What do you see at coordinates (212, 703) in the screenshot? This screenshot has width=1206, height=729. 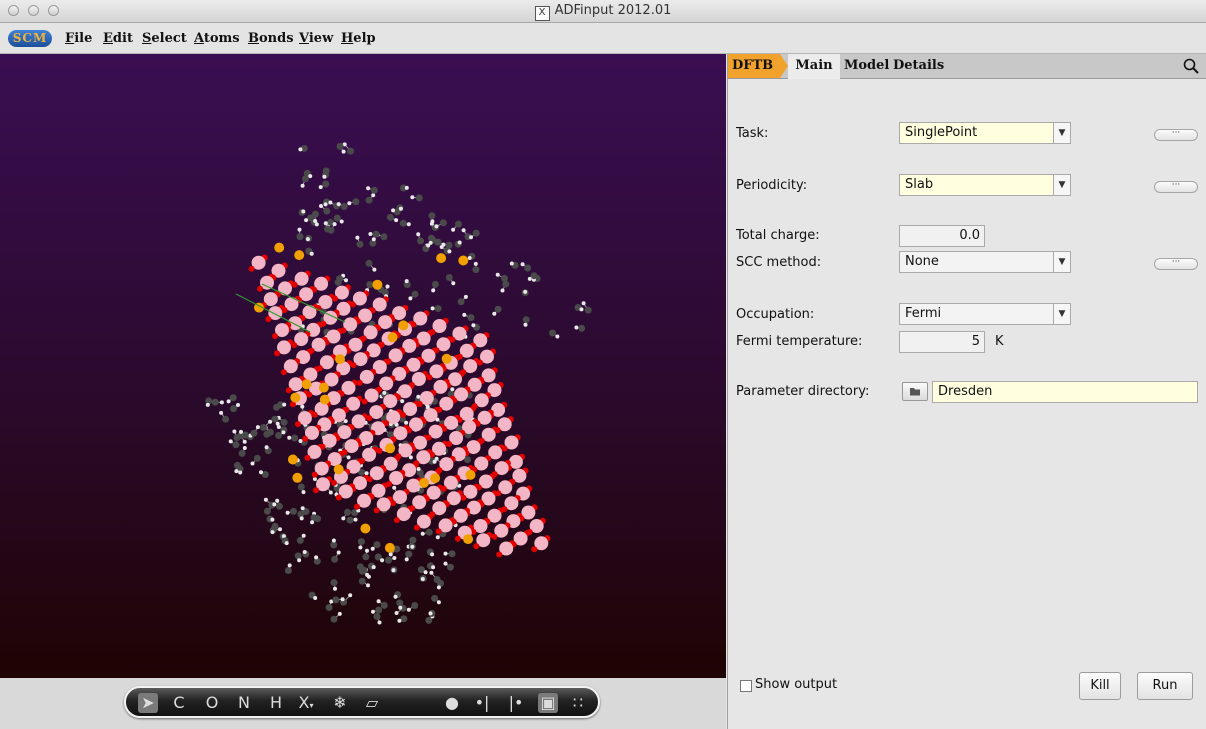 I see `oxygen-tool-button: O` at bounding box center [212, 703].